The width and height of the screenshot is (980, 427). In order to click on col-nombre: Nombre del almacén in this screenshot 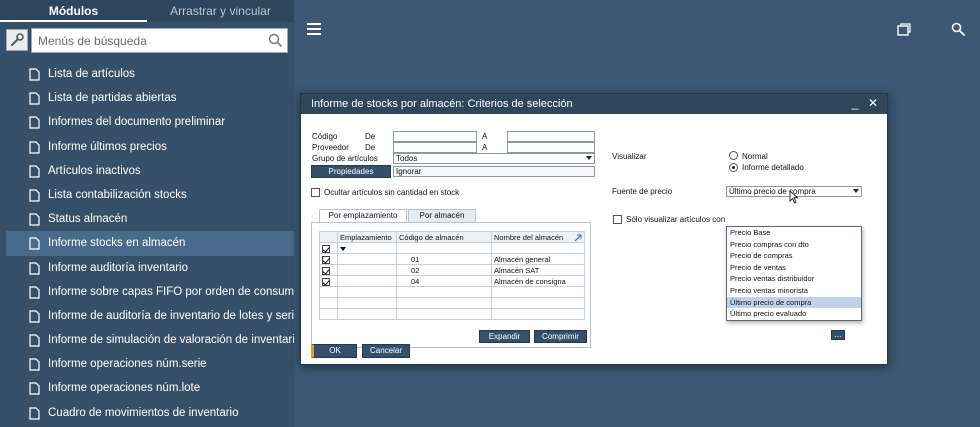, I will do `click(538, 237)`.